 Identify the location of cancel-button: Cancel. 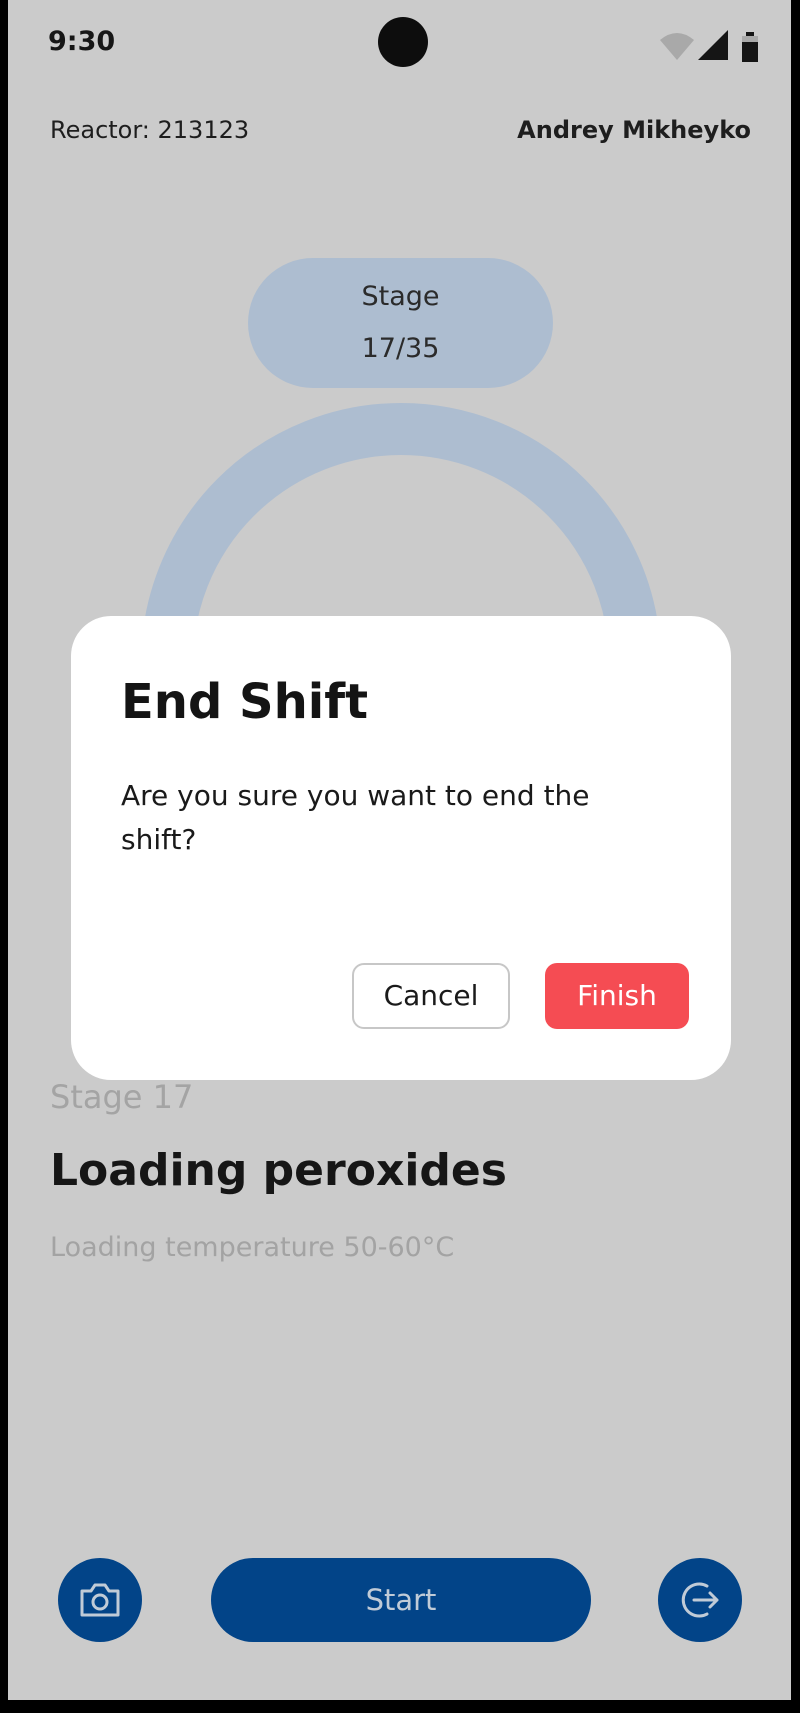
(431, 996).